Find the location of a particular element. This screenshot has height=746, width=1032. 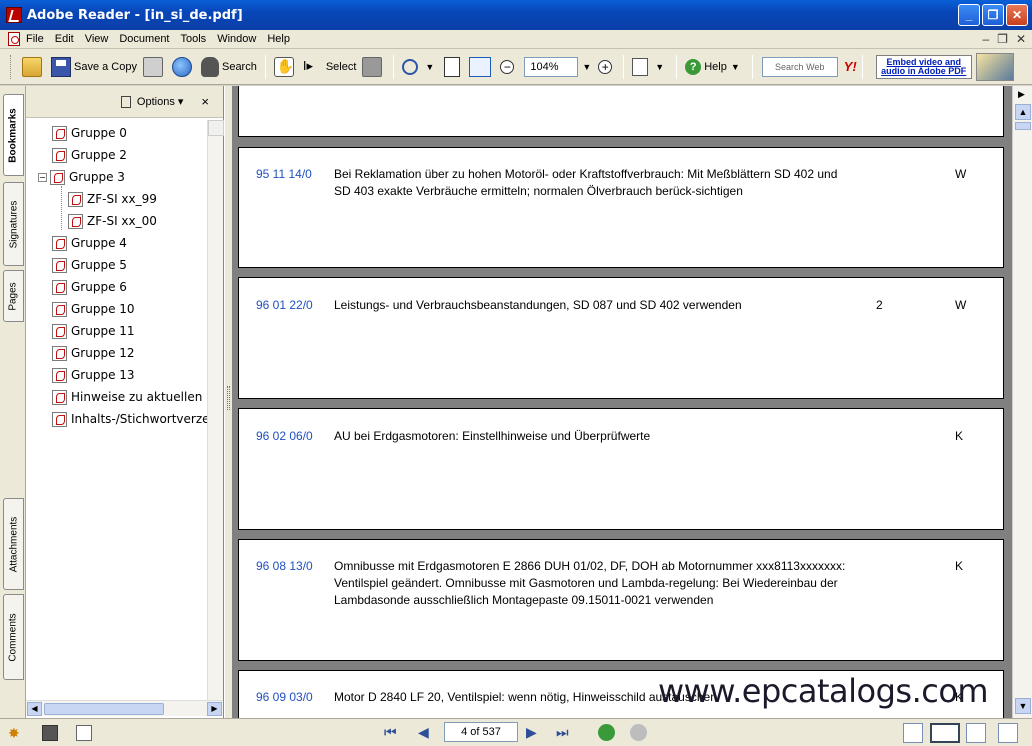

bookmark-item: − Gruppe 3 is located at coordinates (81, 177).